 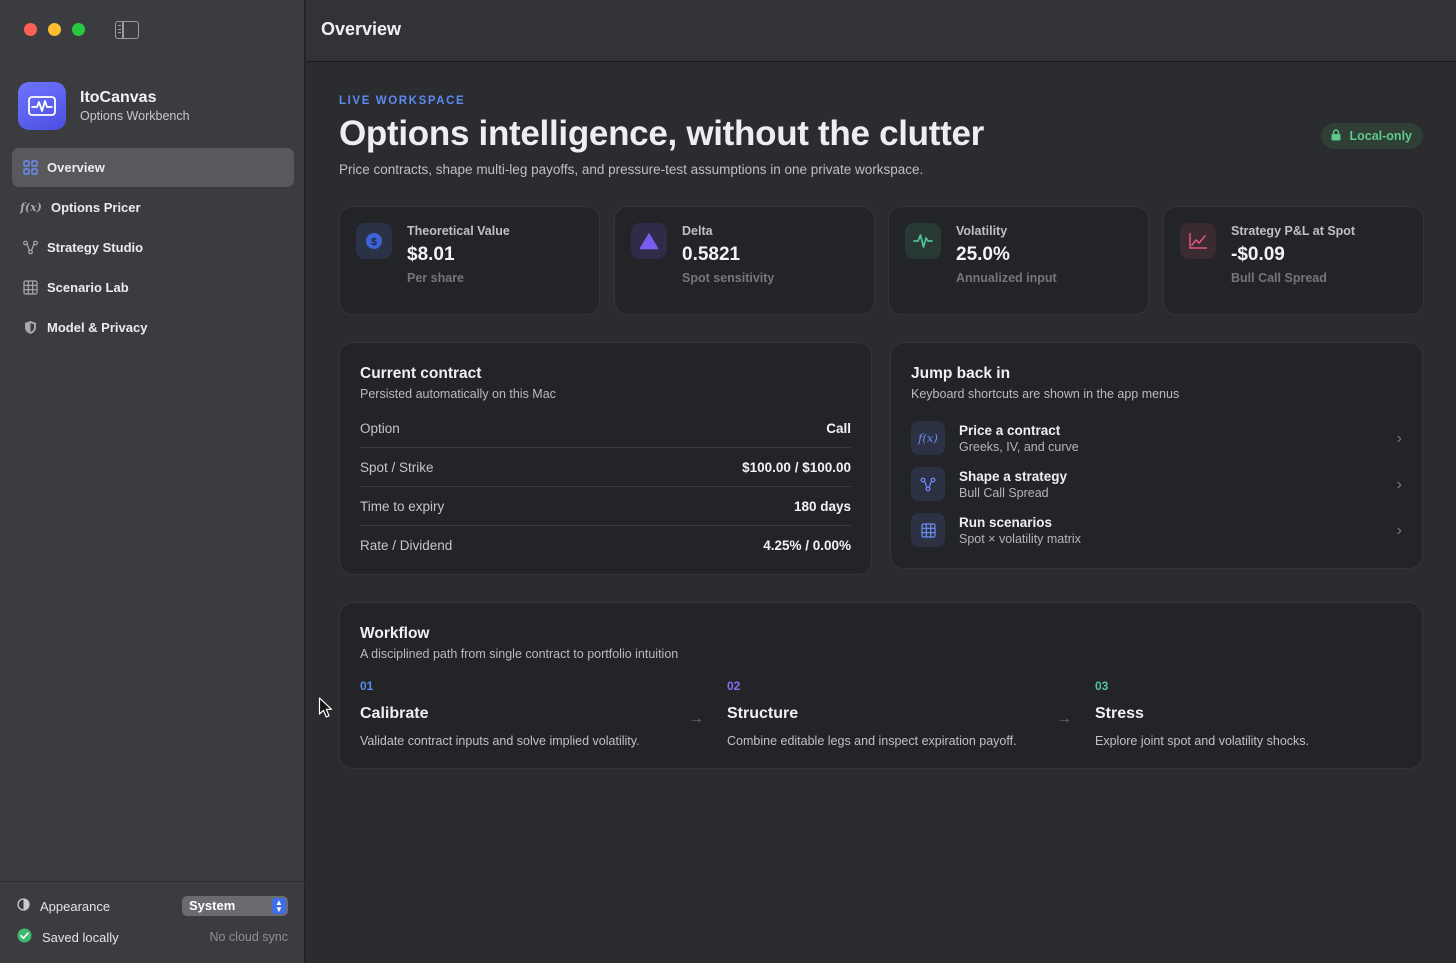 I want to click on sidebar-item-overview: Overview, so click(x=153, y=167).